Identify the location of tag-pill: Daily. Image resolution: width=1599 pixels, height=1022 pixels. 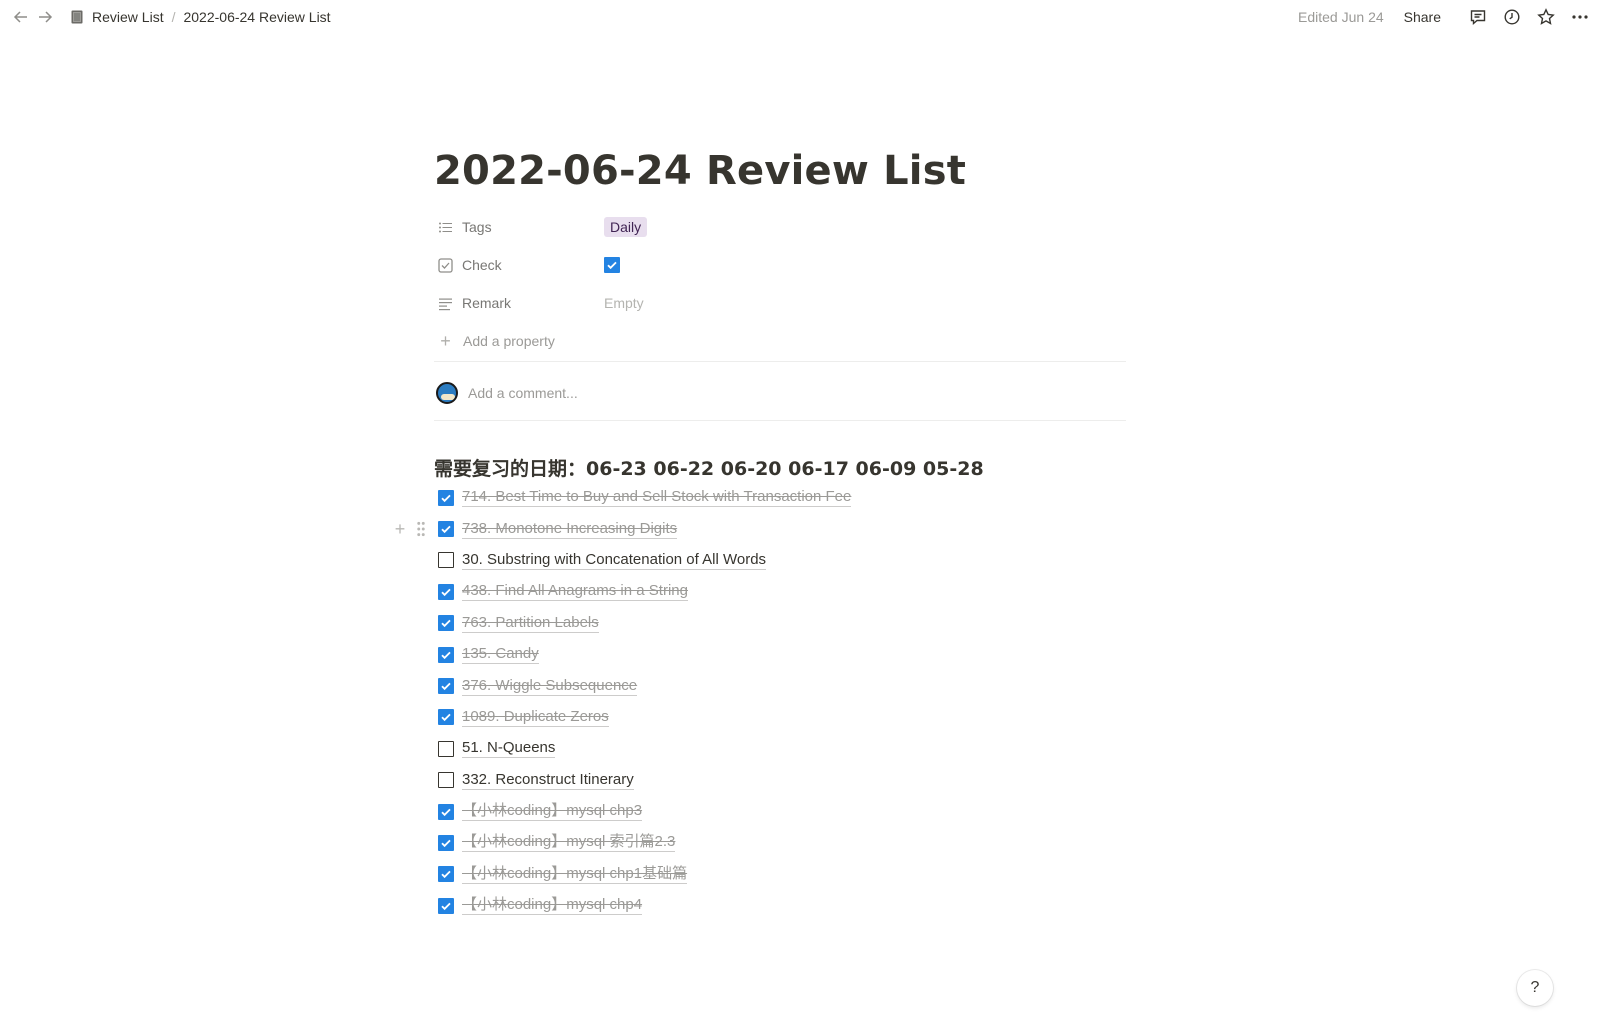
(626, 227).